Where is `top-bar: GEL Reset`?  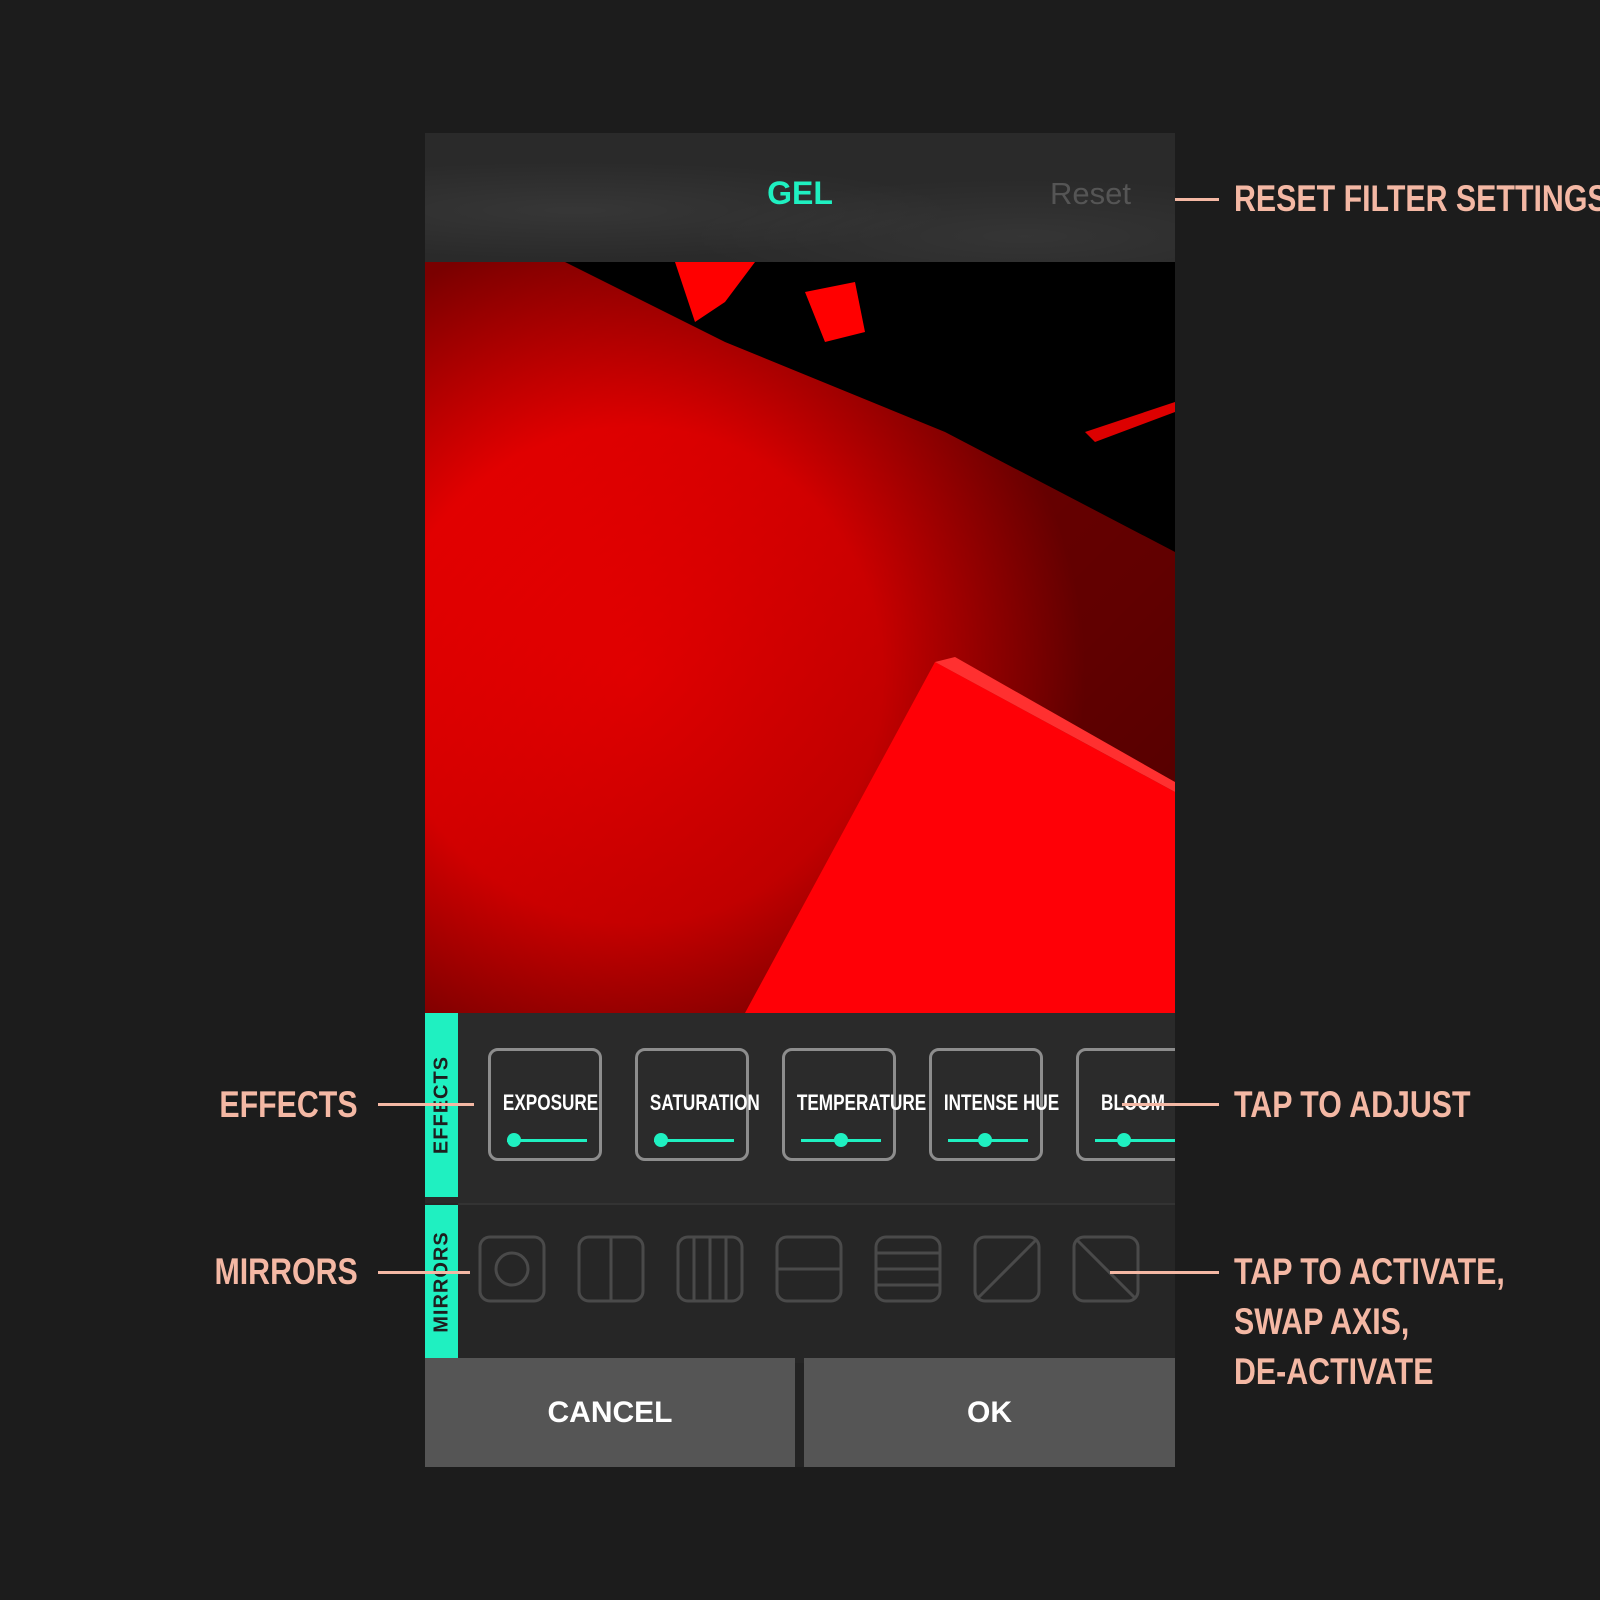
top-bar: GEL Reset is located at coordinates (800, 197).